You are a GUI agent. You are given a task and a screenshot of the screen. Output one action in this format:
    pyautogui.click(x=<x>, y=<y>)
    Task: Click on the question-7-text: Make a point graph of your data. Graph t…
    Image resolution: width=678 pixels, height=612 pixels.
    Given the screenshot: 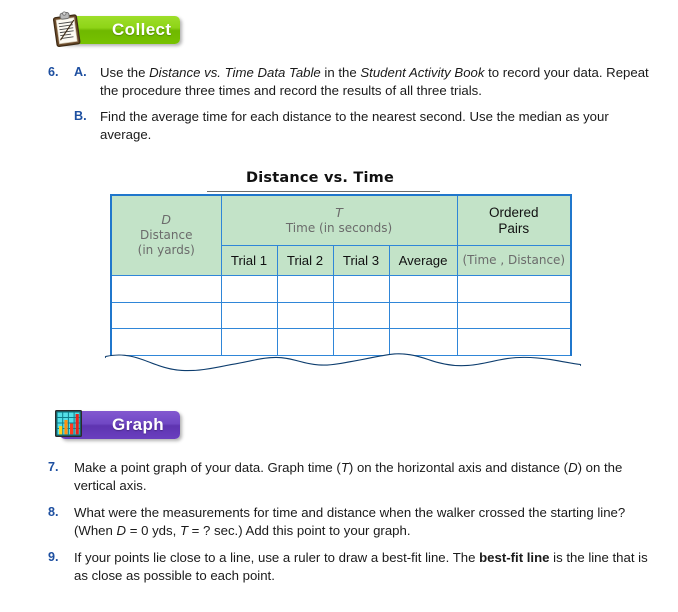 What is the action you would take?
    pyautogui.click(x=348, y=476)
    